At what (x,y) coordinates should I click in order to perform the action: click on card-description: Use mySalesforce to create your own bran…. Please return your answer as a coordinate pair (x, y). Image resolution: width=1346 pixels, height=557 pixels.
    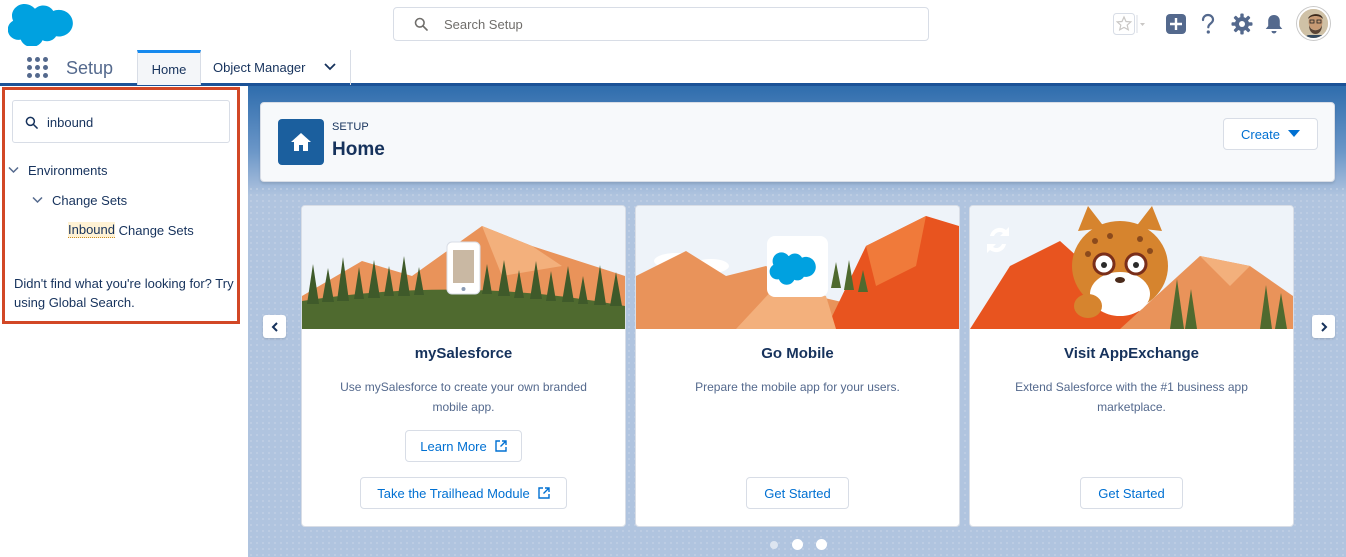
    Looking at the image, I should click on (463, 397).